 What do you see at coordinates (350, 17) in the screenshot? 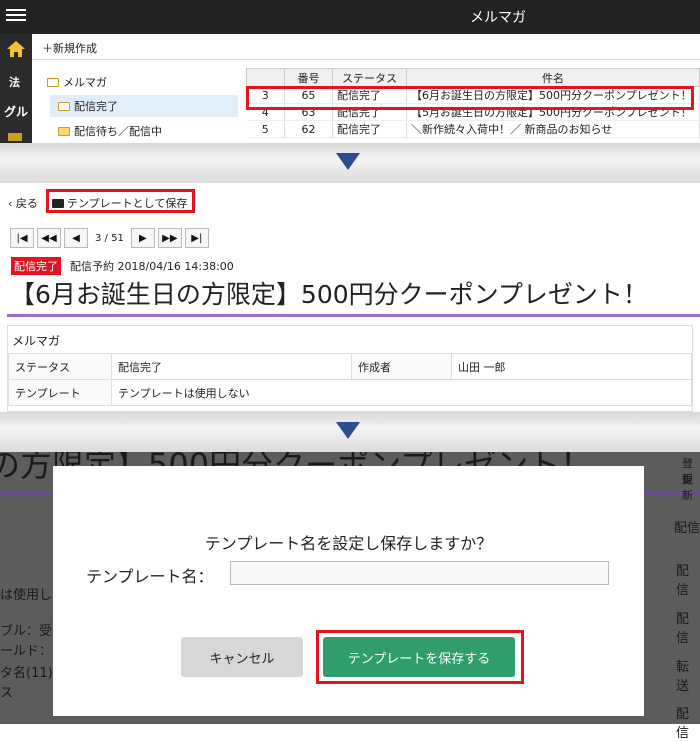
I see `top-bar` at bounding box center [350, 17].